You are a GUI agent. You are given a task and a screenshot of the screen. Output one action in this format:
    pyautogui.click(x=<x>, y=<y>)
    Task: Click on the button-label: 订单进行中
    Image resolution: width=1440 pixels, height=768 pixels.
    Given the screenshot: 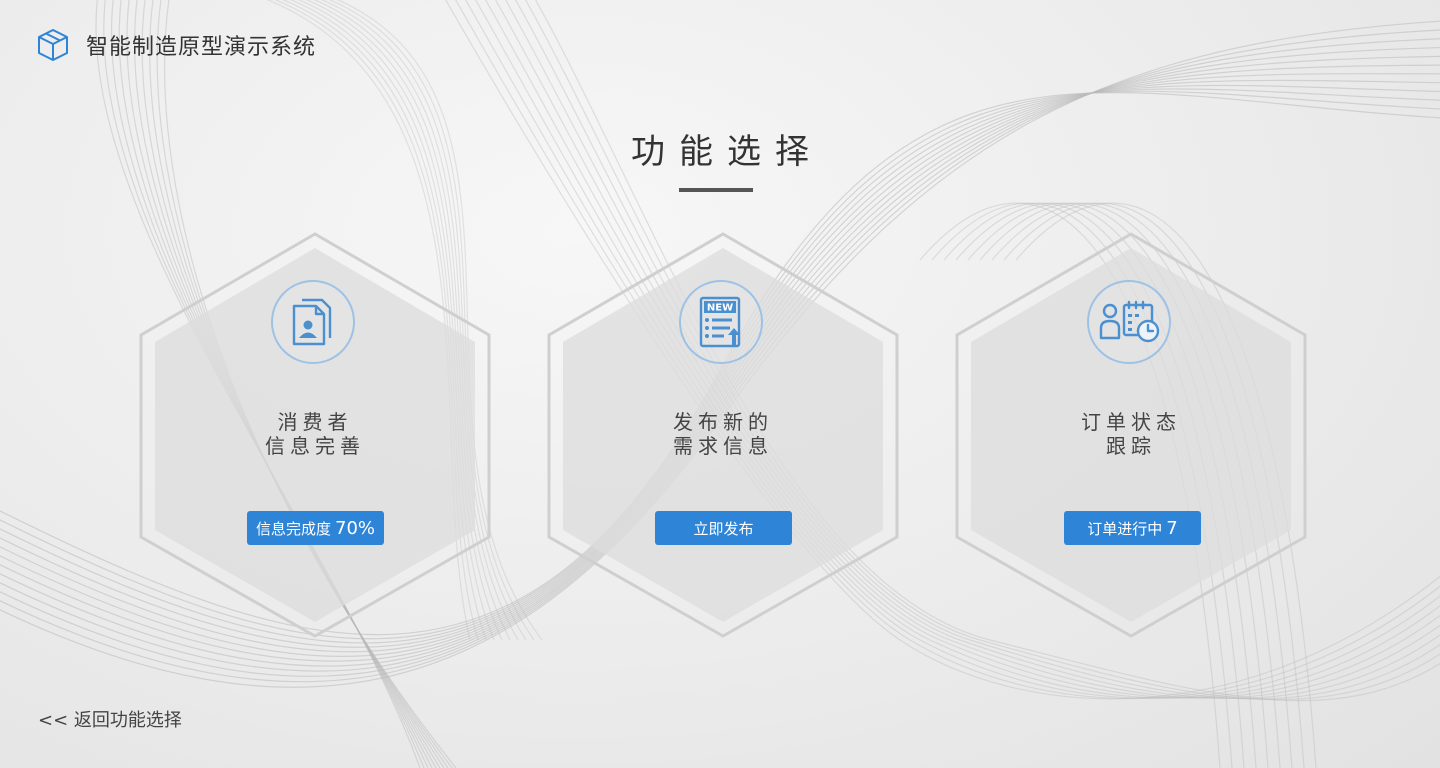 What is the action you would take?
    pyautogui.click(x=1125, y=528)
    